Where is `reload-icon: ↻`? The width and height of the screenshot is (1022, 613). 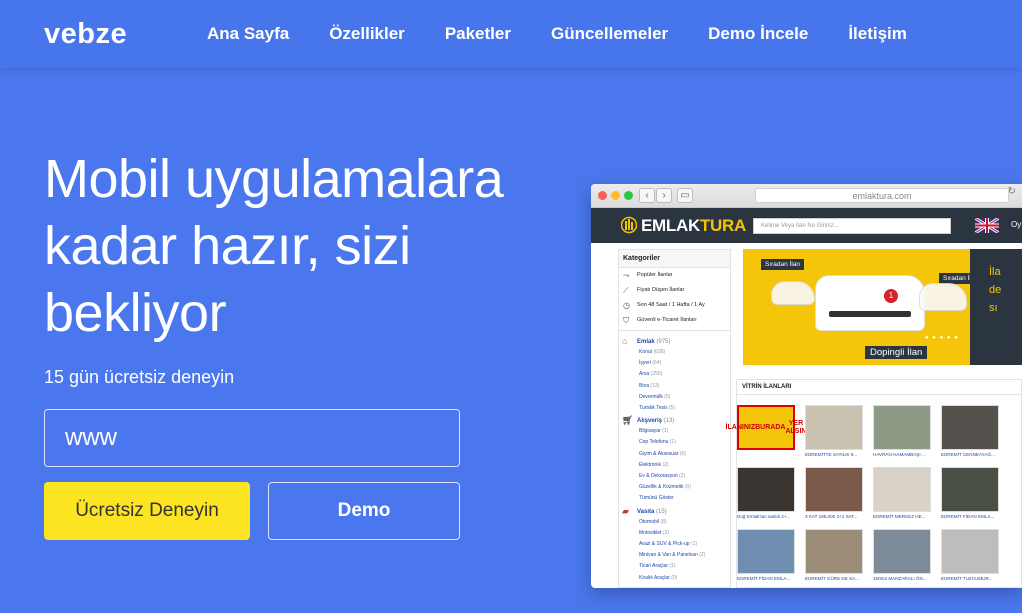
reload-icon: ↻ is located at coordinates (1011, 191).